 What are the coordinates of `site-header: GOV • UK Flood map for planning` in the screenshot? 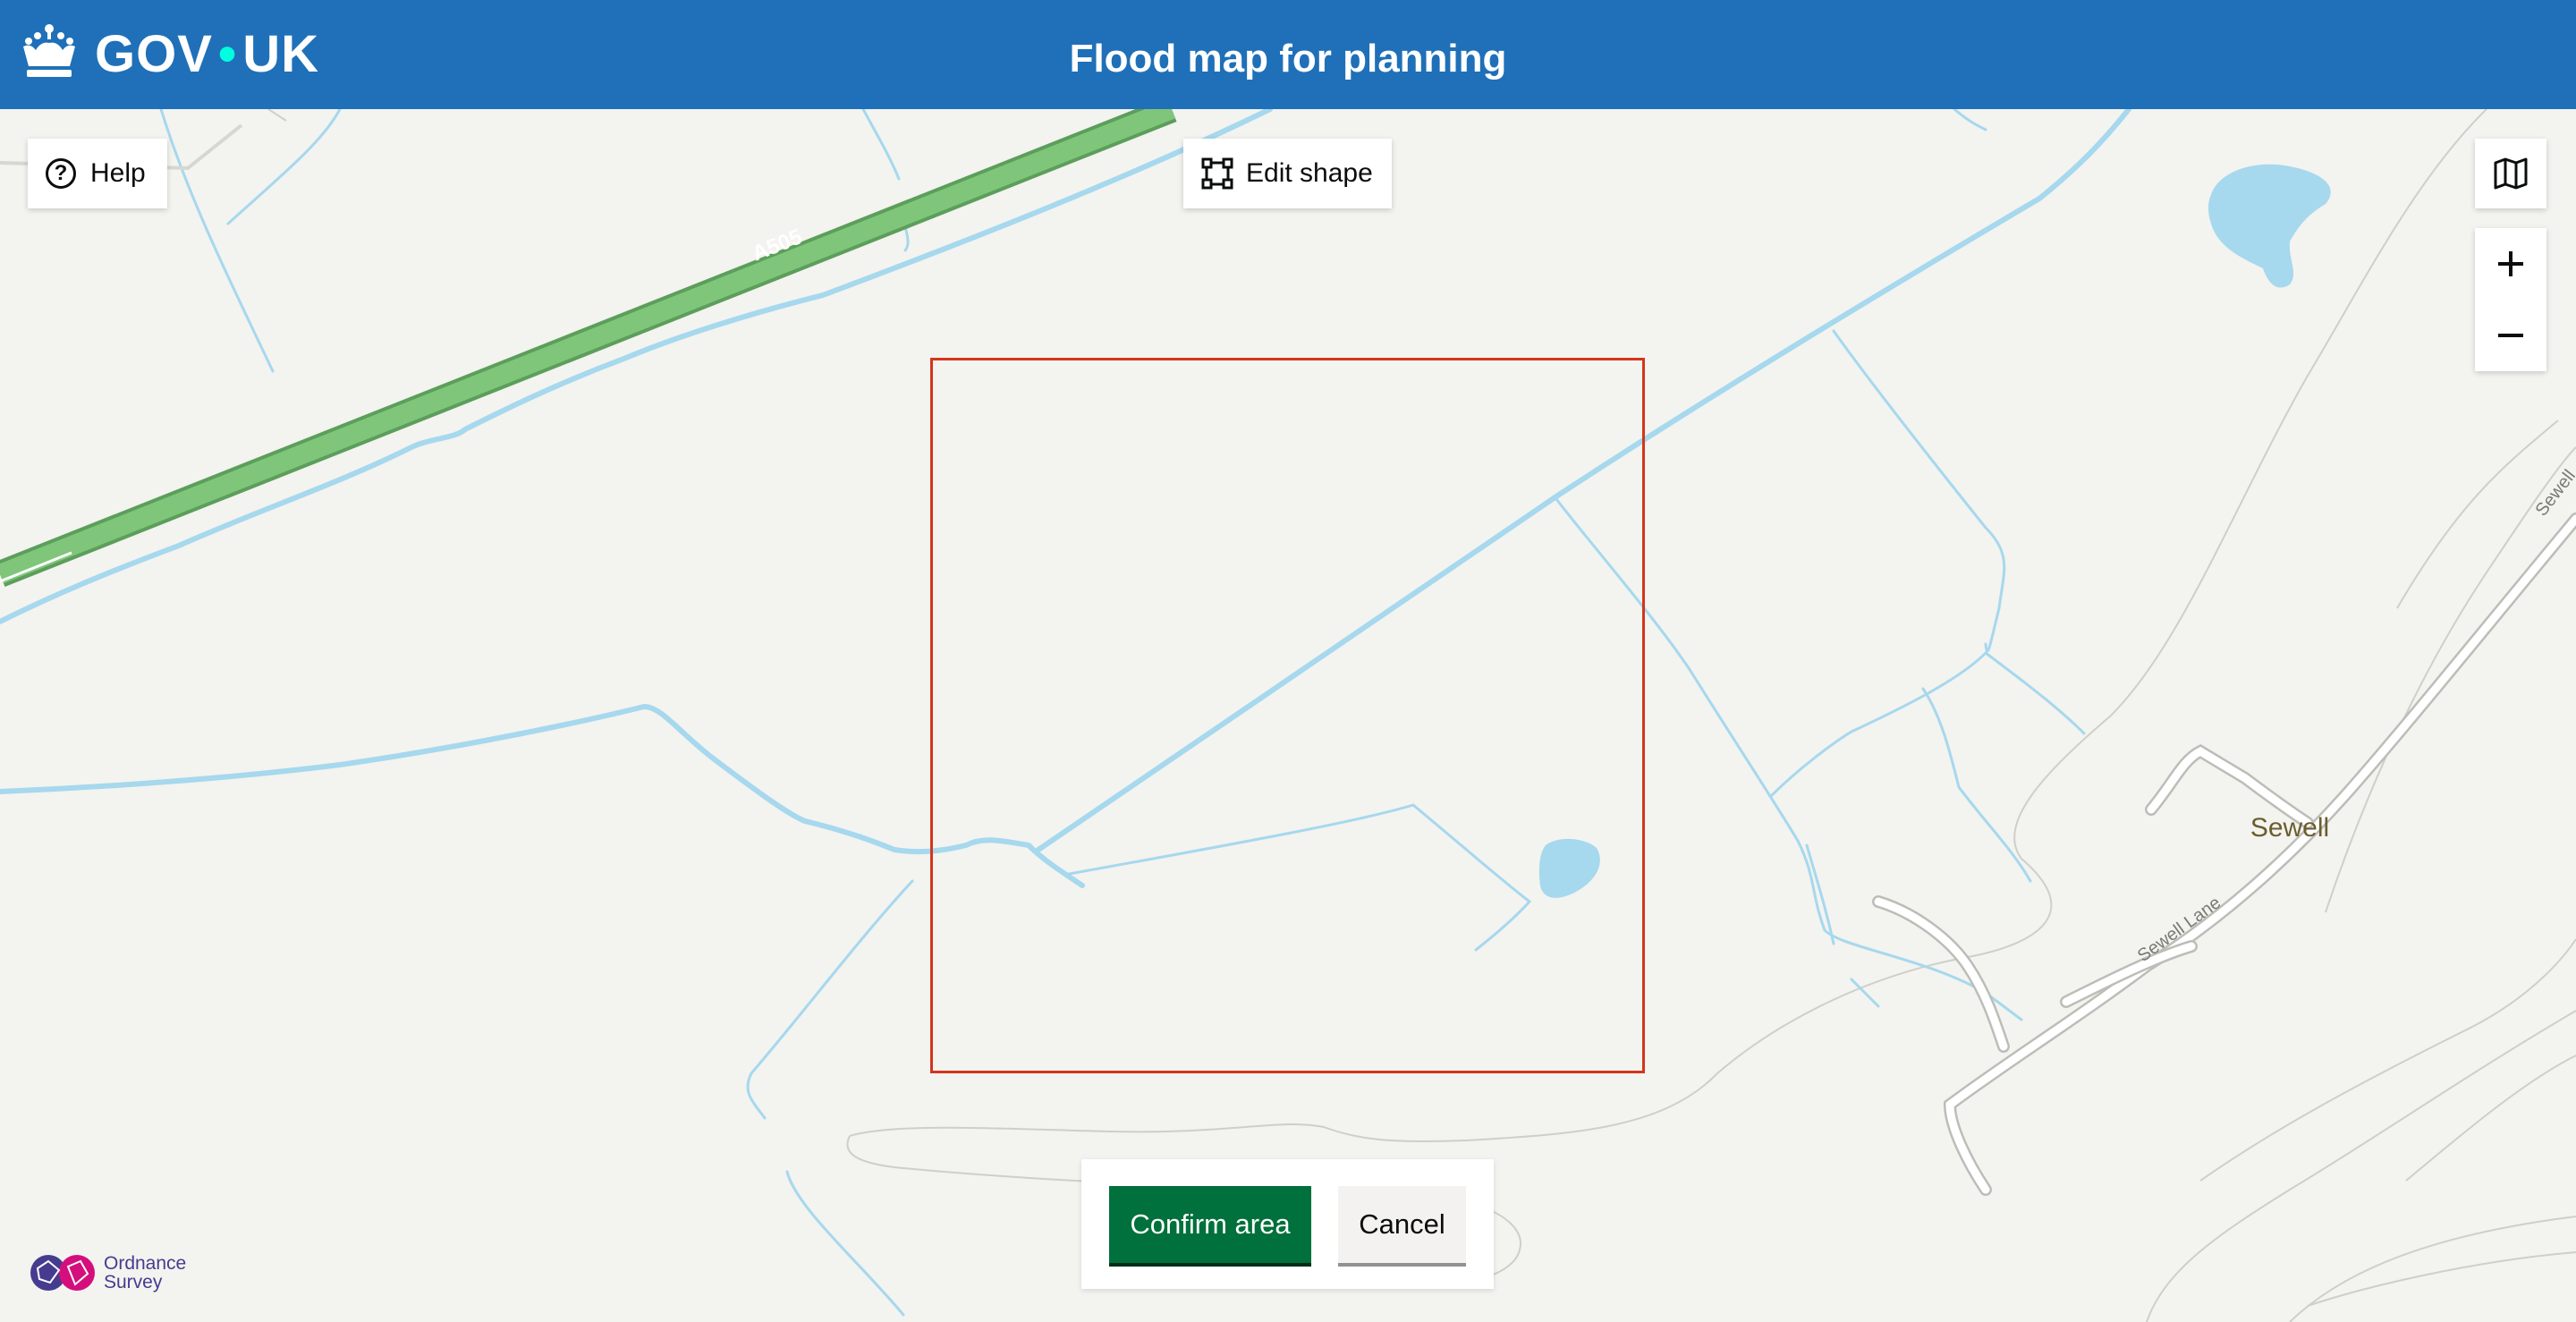 It's located at (1288, 54).